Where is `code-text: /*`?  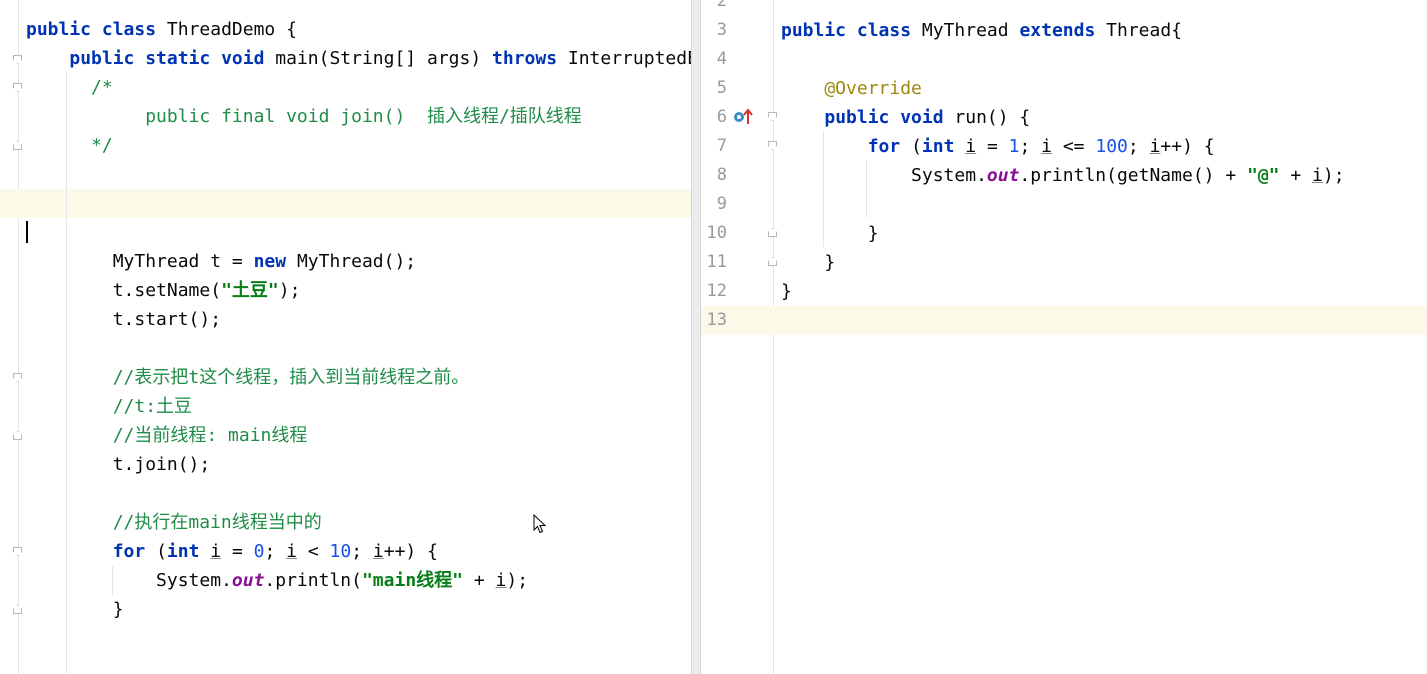
code-text: /* is located at coordinates (69, 87).